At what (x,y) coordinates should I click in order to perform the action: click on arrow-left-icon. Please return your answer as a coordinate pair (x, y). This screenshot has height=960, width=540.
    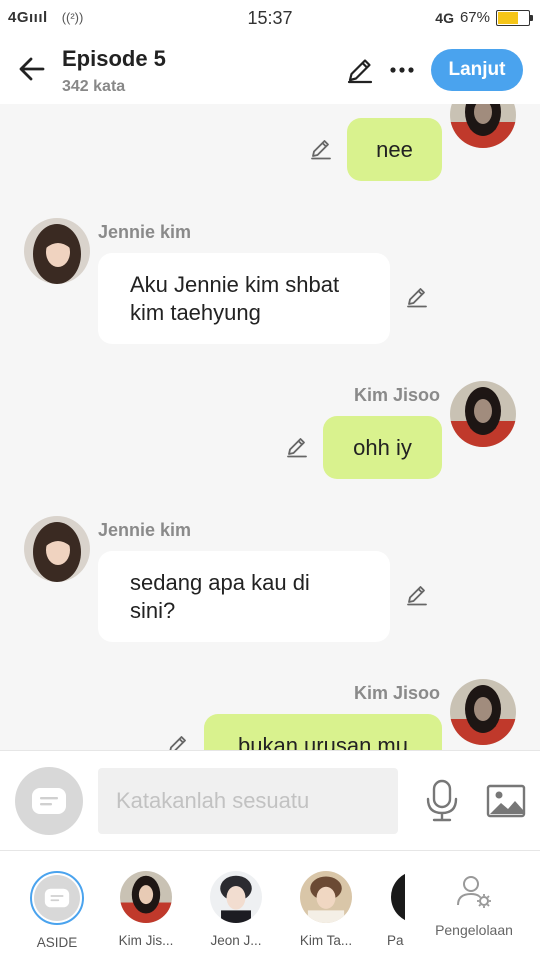
    Looking at the image, I should click on (32, 69).